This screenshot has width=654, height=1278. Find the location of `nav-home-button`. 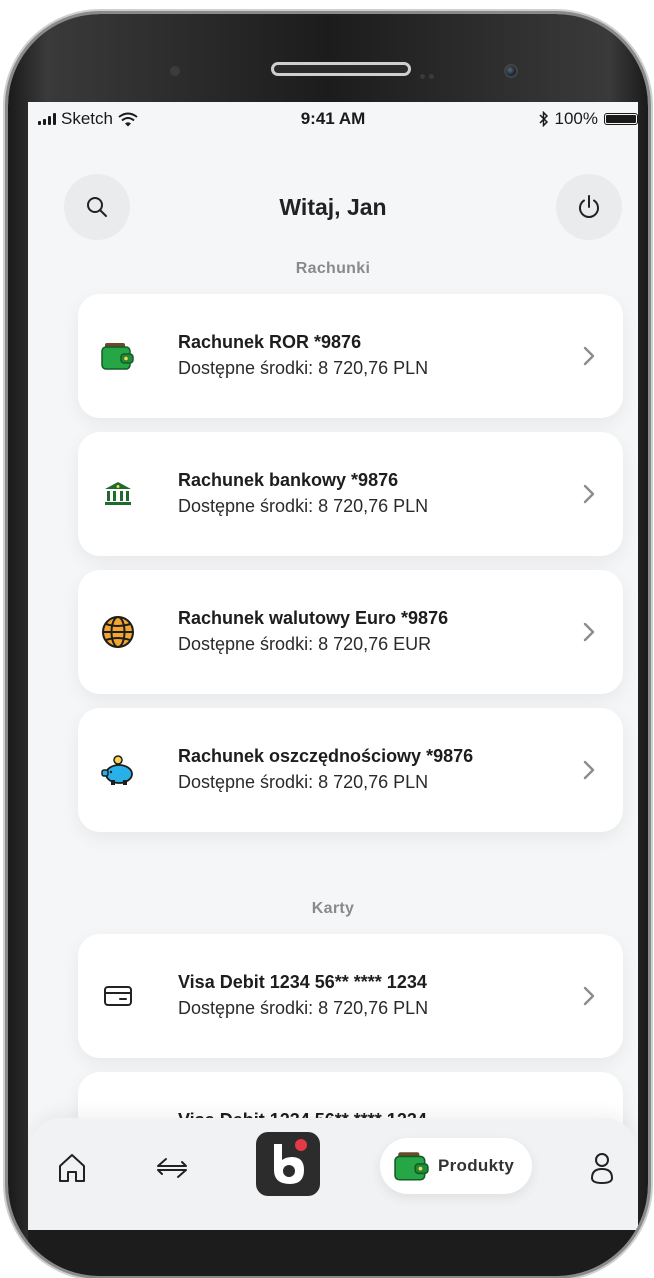

nav-home-button is located at coordinates (72, 1168).